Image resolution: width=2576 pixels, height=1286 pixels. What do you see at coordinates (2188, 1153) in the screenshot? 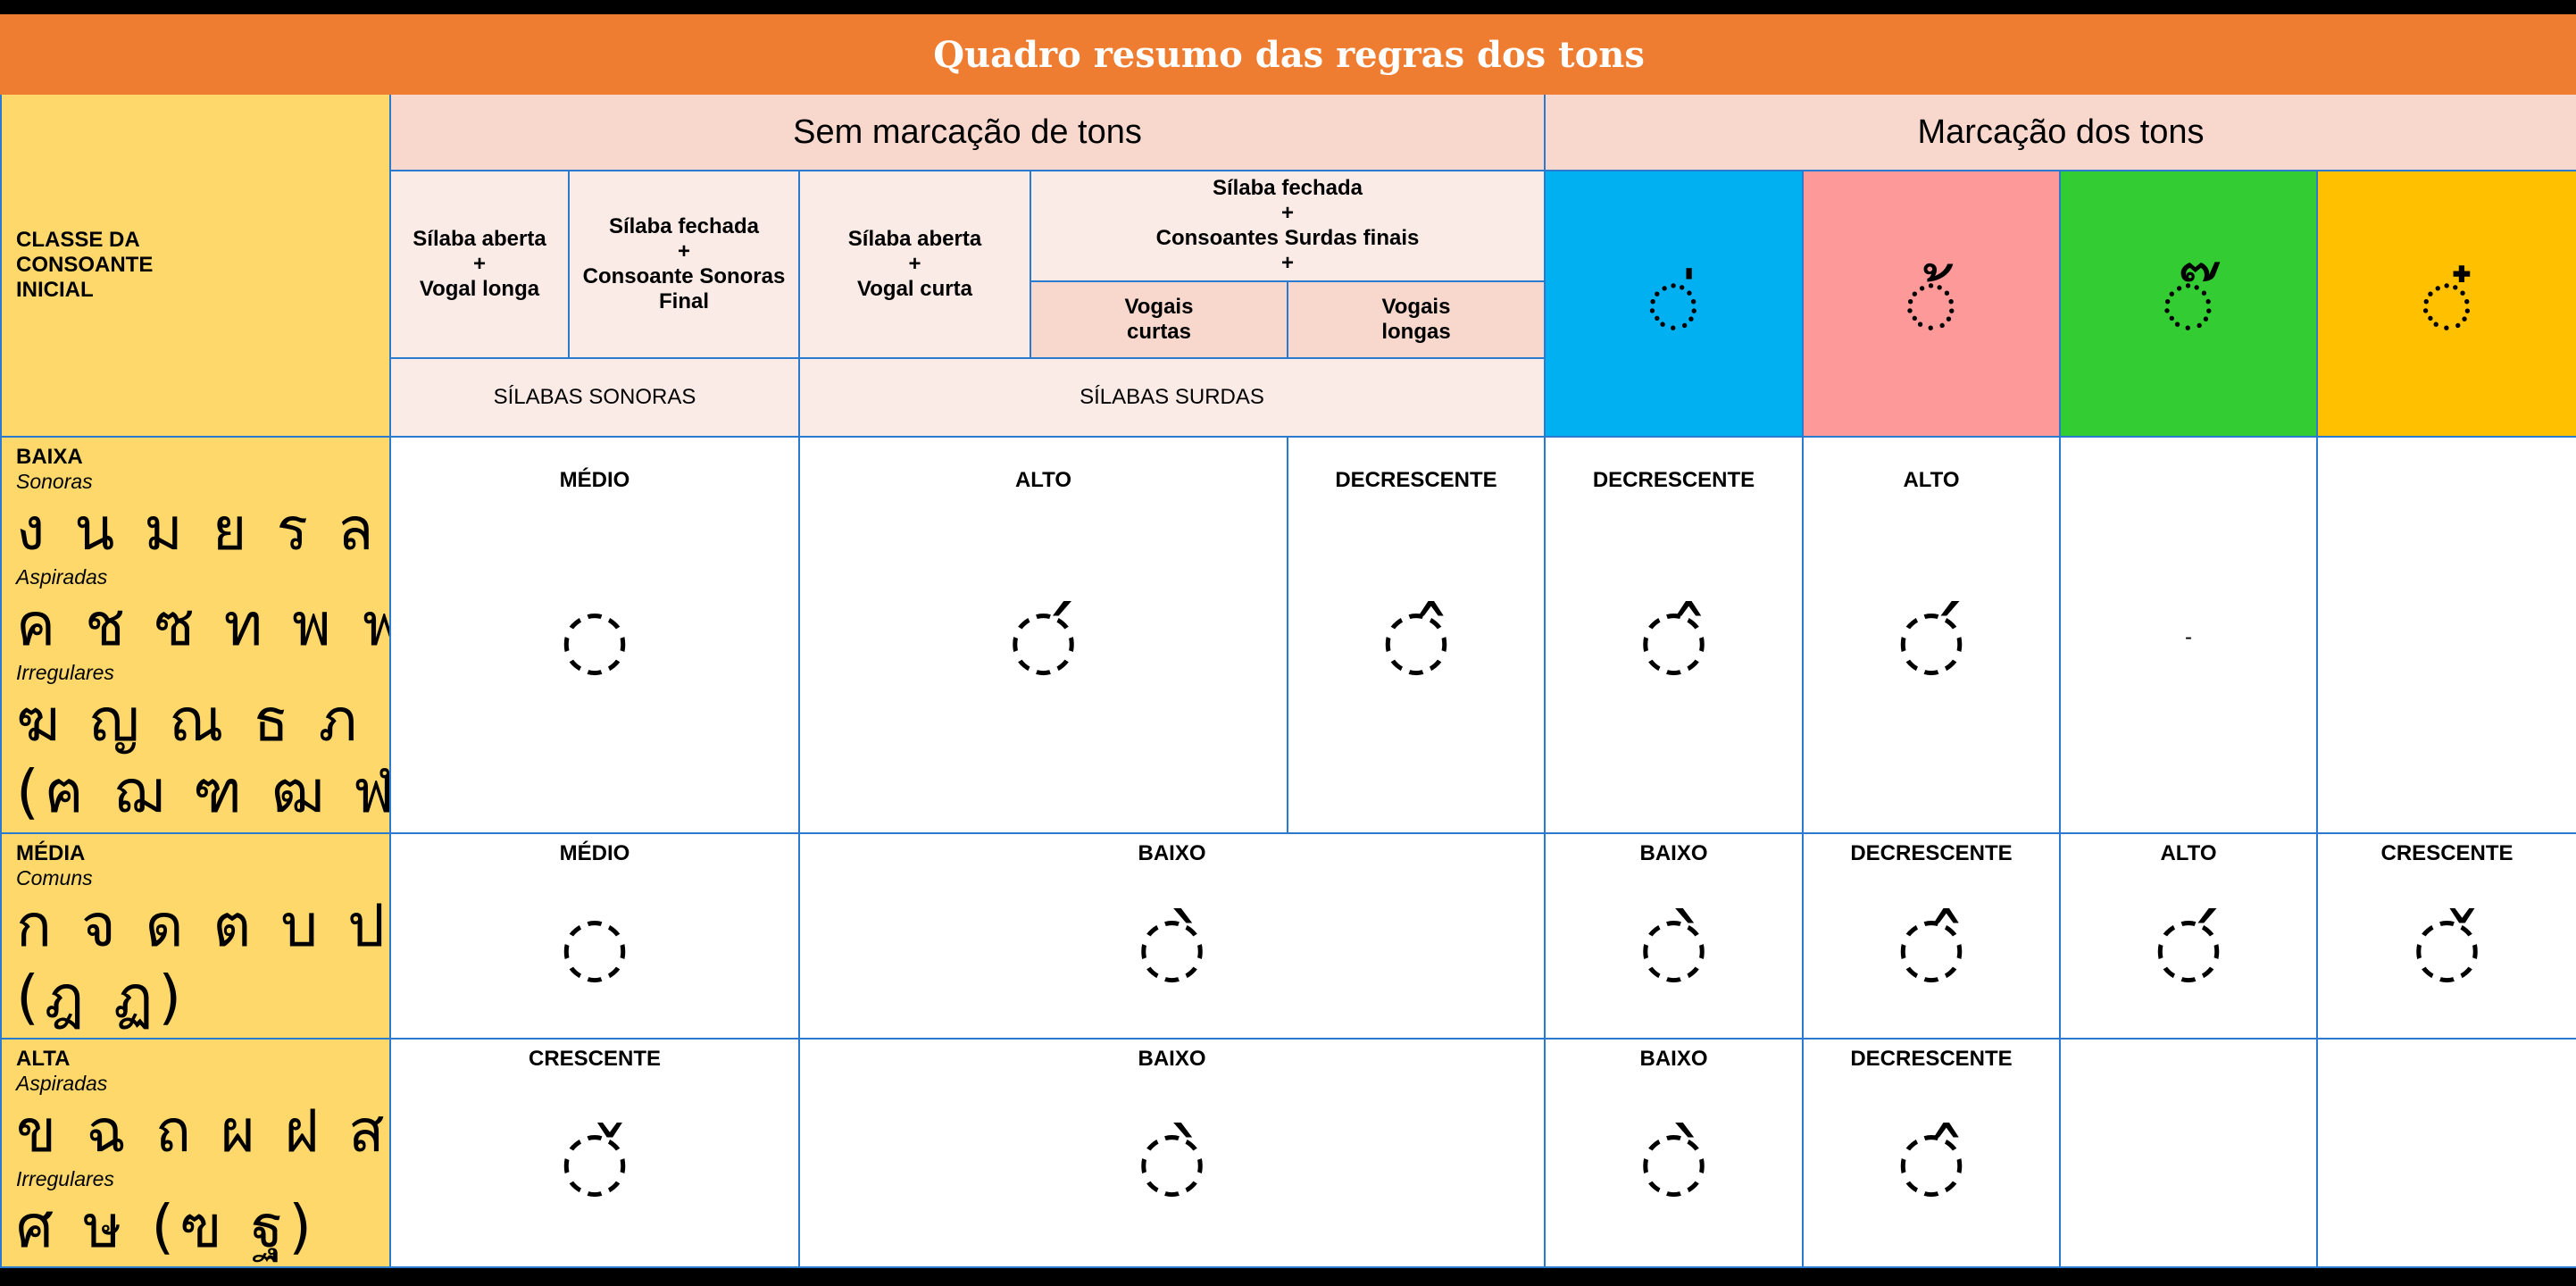
I see `alta-mai-tri-tone` at bounding box center [2188, 1153].